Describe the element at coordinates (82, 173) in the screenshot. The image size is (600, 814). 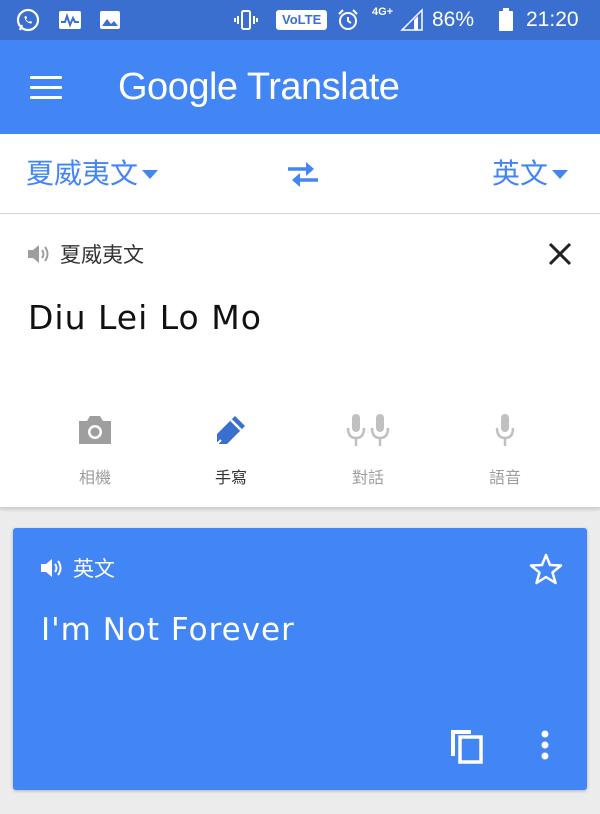
I see `source-language-label: 夏威夷文` at that location.